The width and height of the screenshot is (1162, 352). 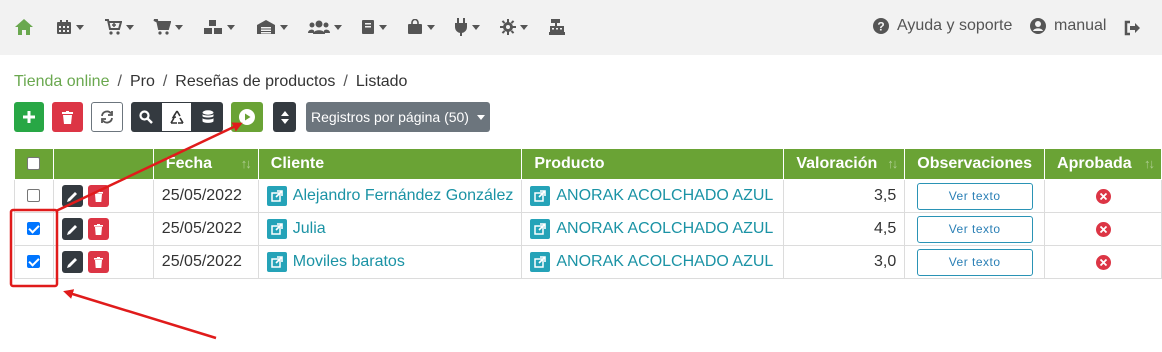 What do you see at coordinates (70, 27) in the screenshot?
I see `calendar-menu` at bounding box center [70, 27].